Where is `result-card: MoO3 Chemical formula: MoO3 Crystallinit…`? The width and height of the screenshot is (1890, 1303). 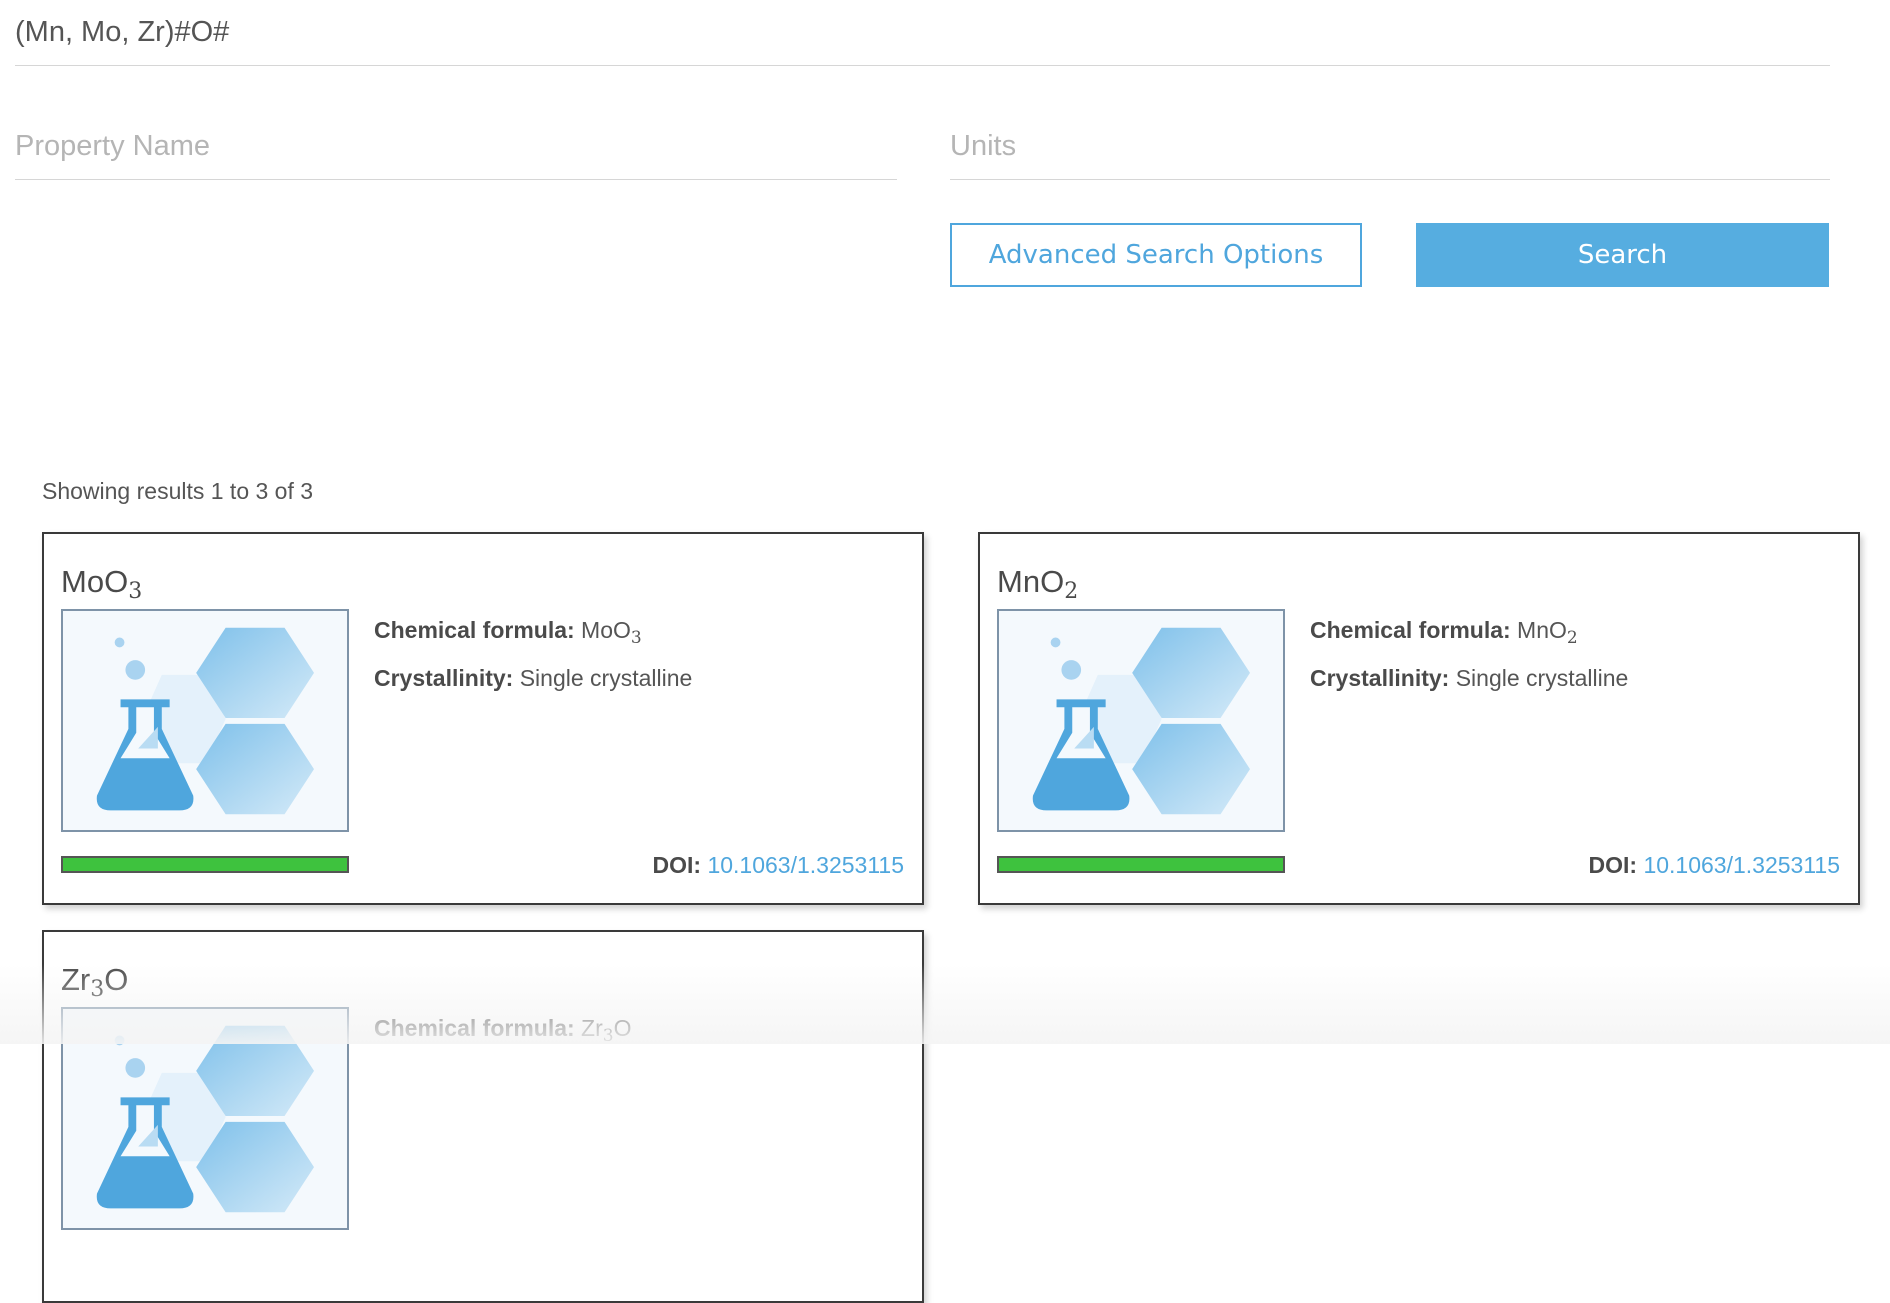 result-card: MoO3 Chemical formula: MoO3 Crystallinit… is located at coordinates (483, 718).